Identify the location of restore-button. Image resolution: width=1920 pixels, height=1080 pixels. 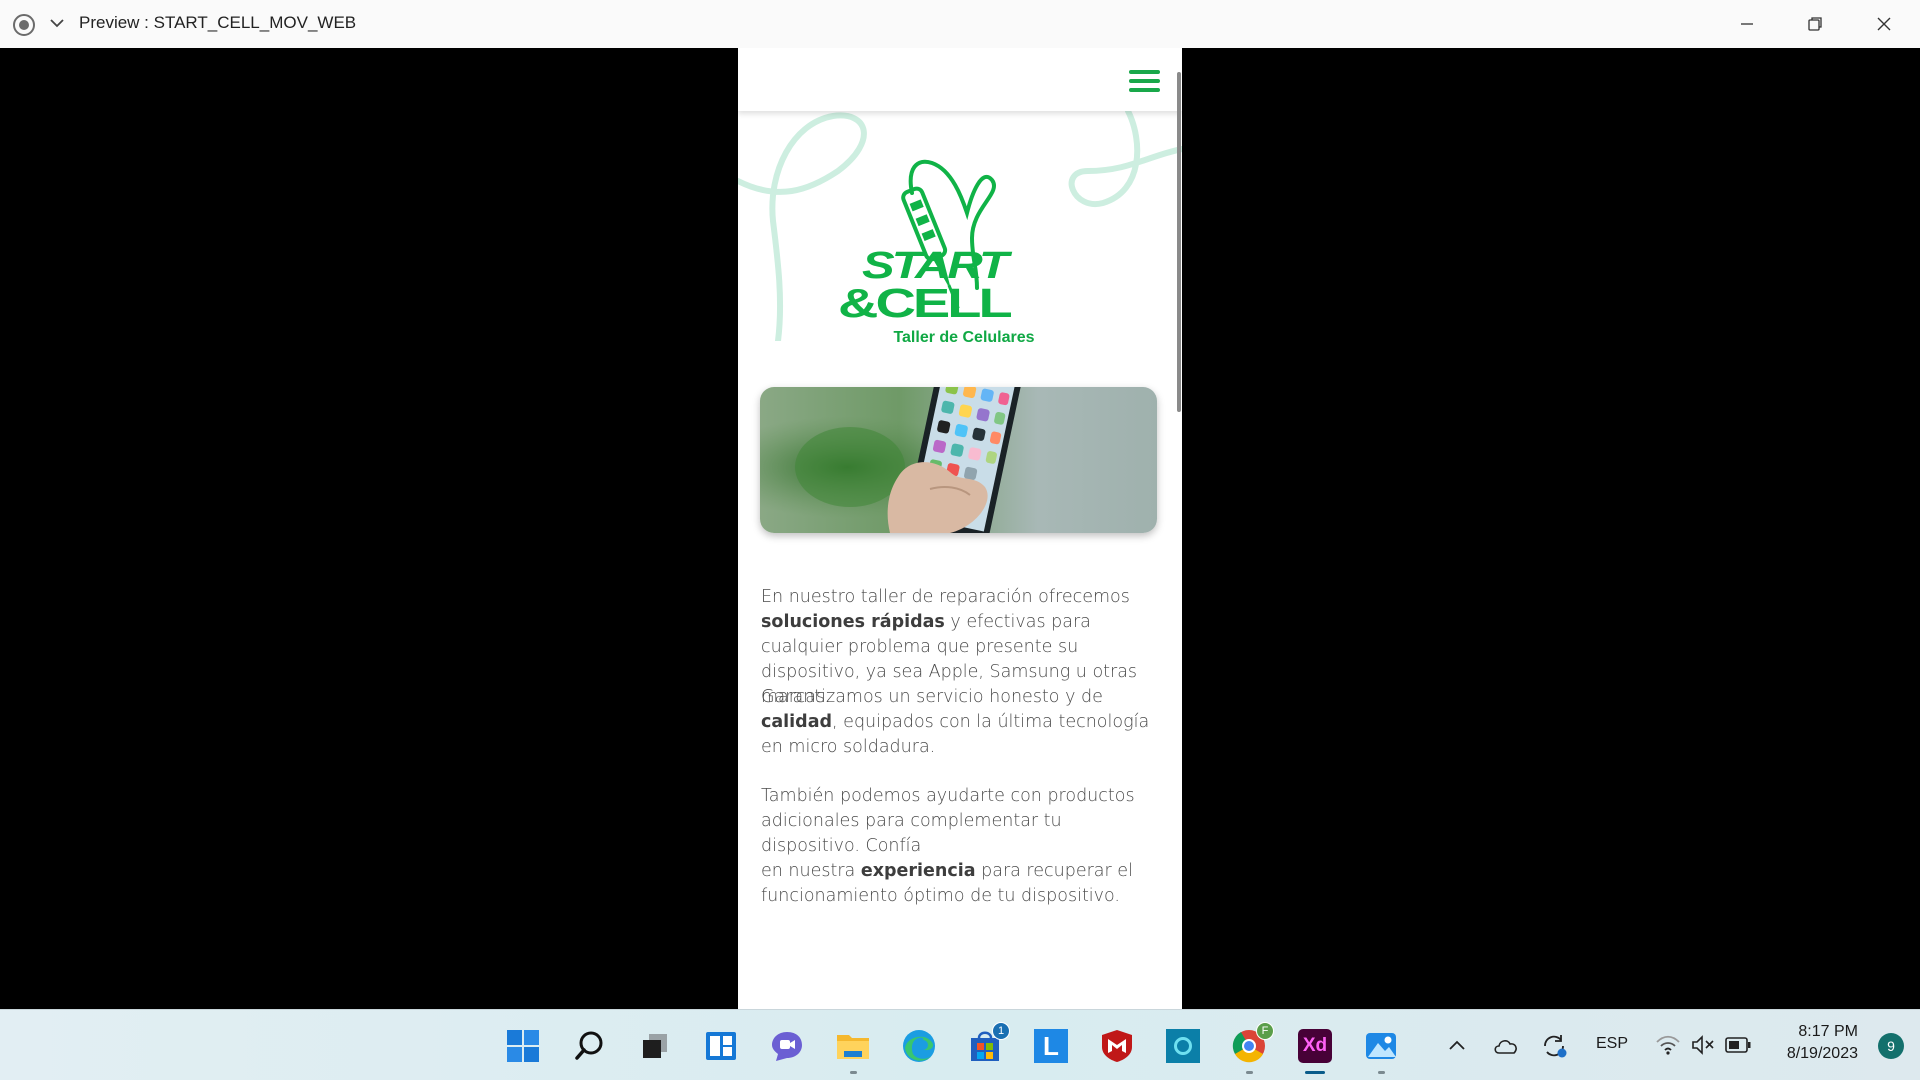
(1815, 24).